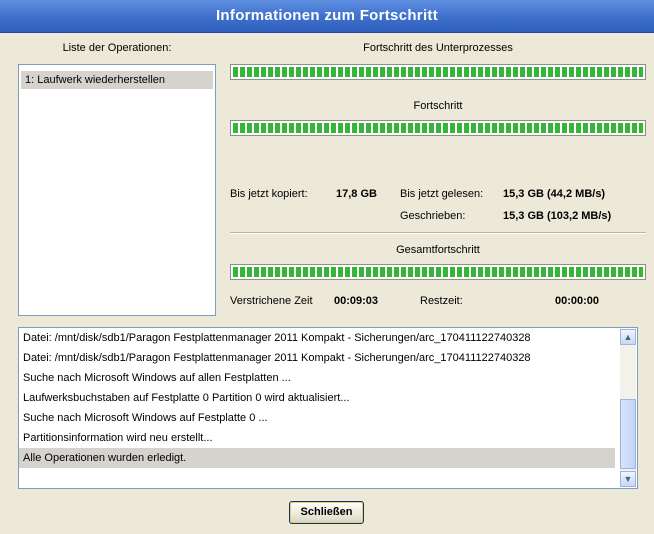 The image size is (654, 534). I want to click on total-progress-header: Gesamtfortschritt, so click(438, 250).